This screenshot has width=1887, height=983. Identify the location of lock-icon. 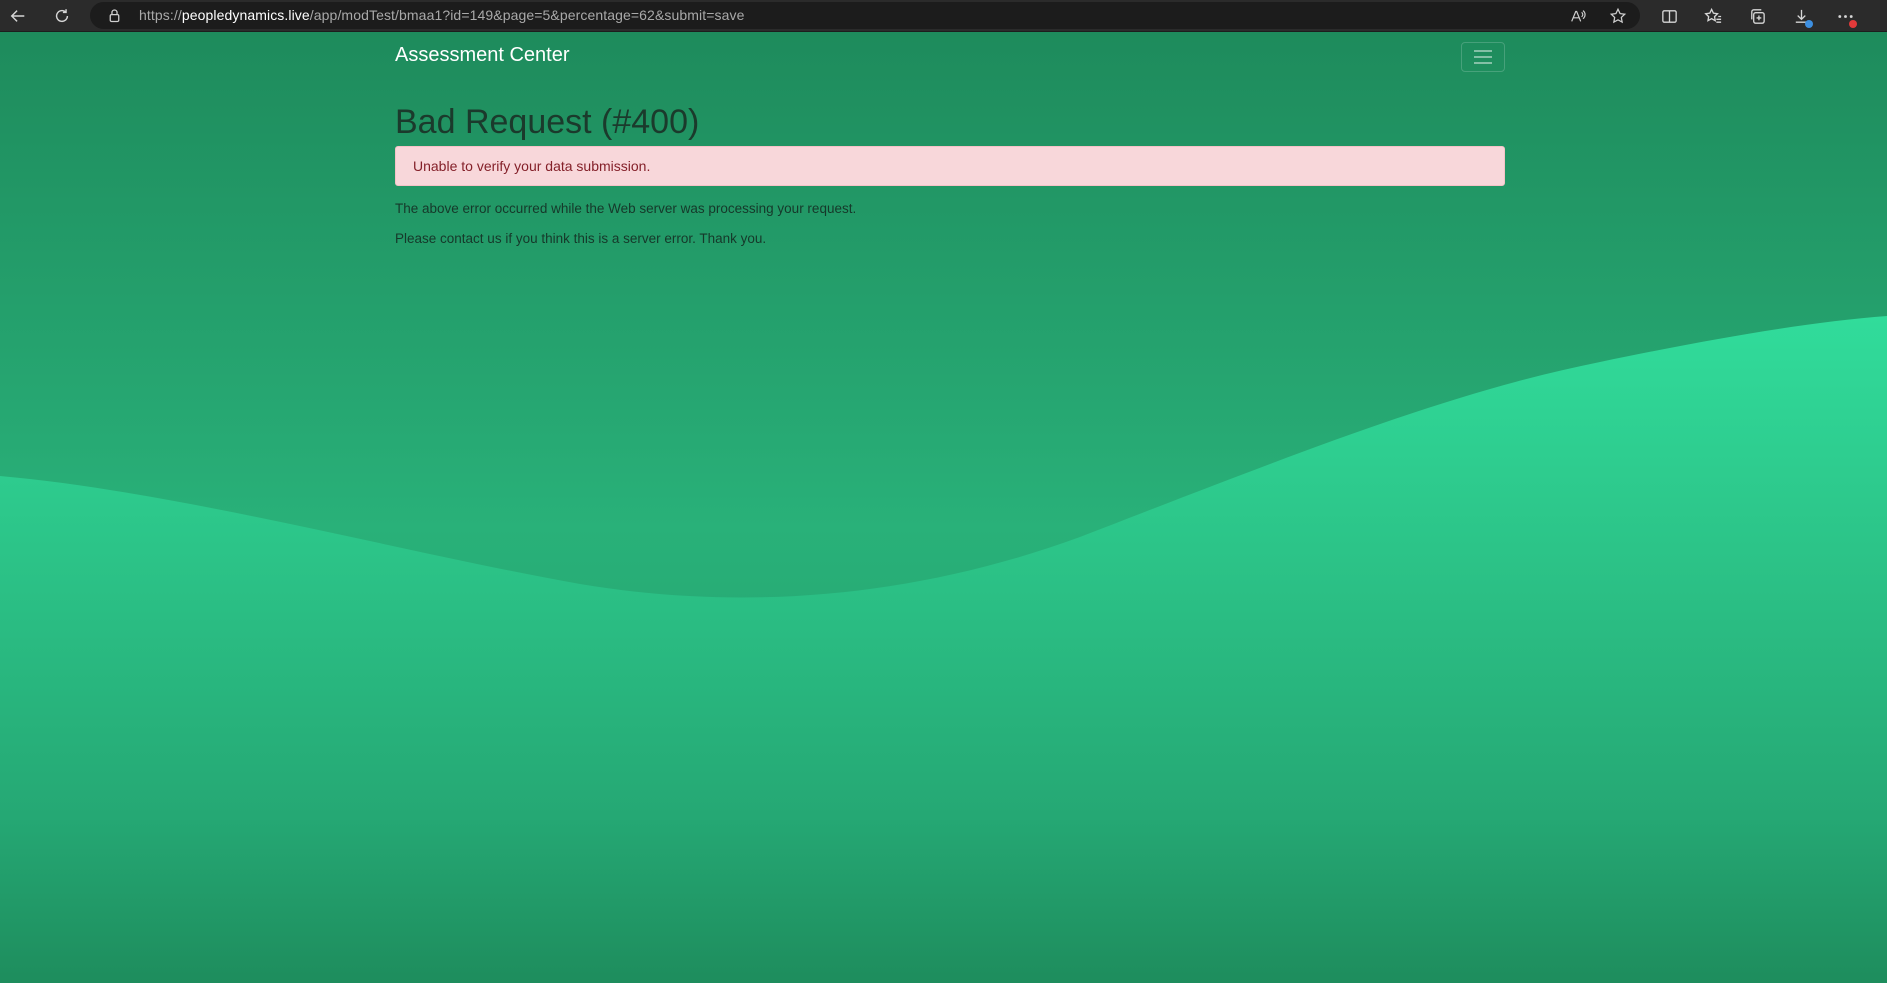
(114, 15).